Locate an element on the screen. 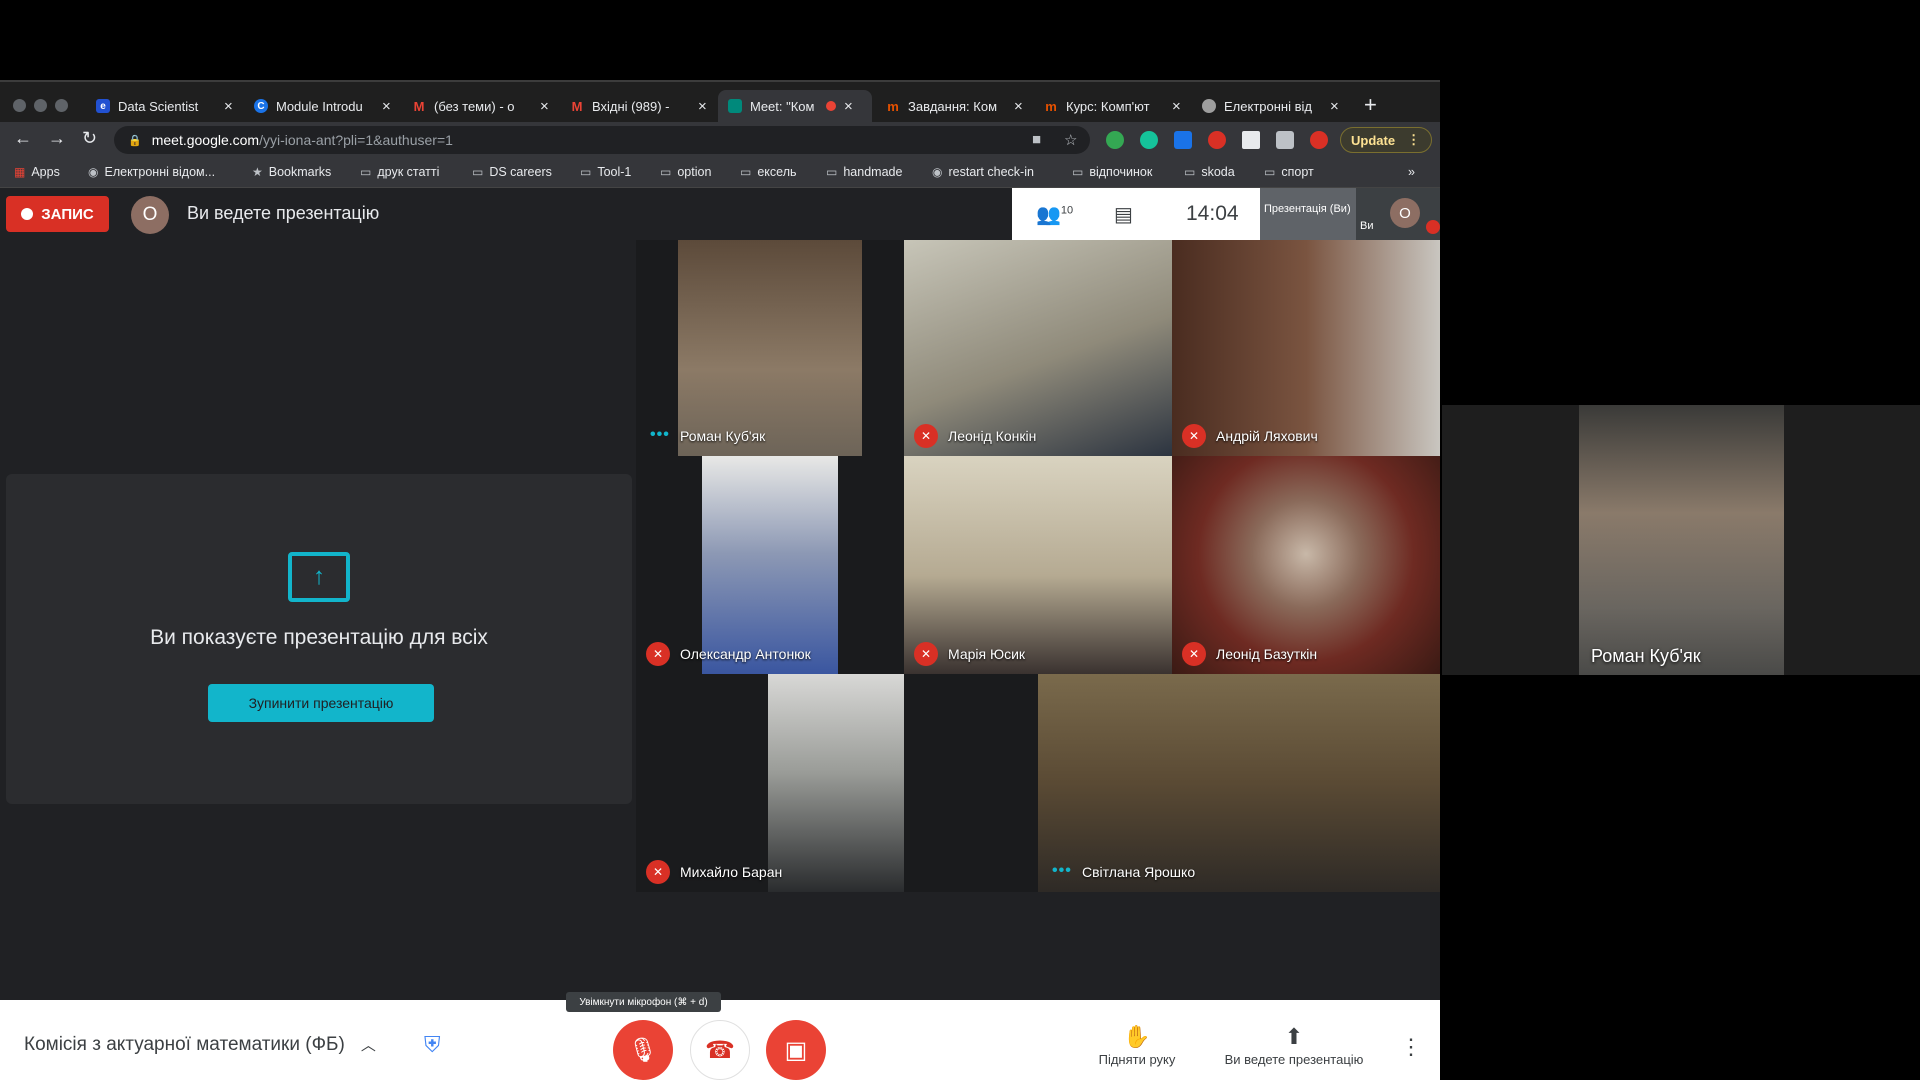  bookmark-restart: ◉ restart check-in is located at coordinates (983, 172).